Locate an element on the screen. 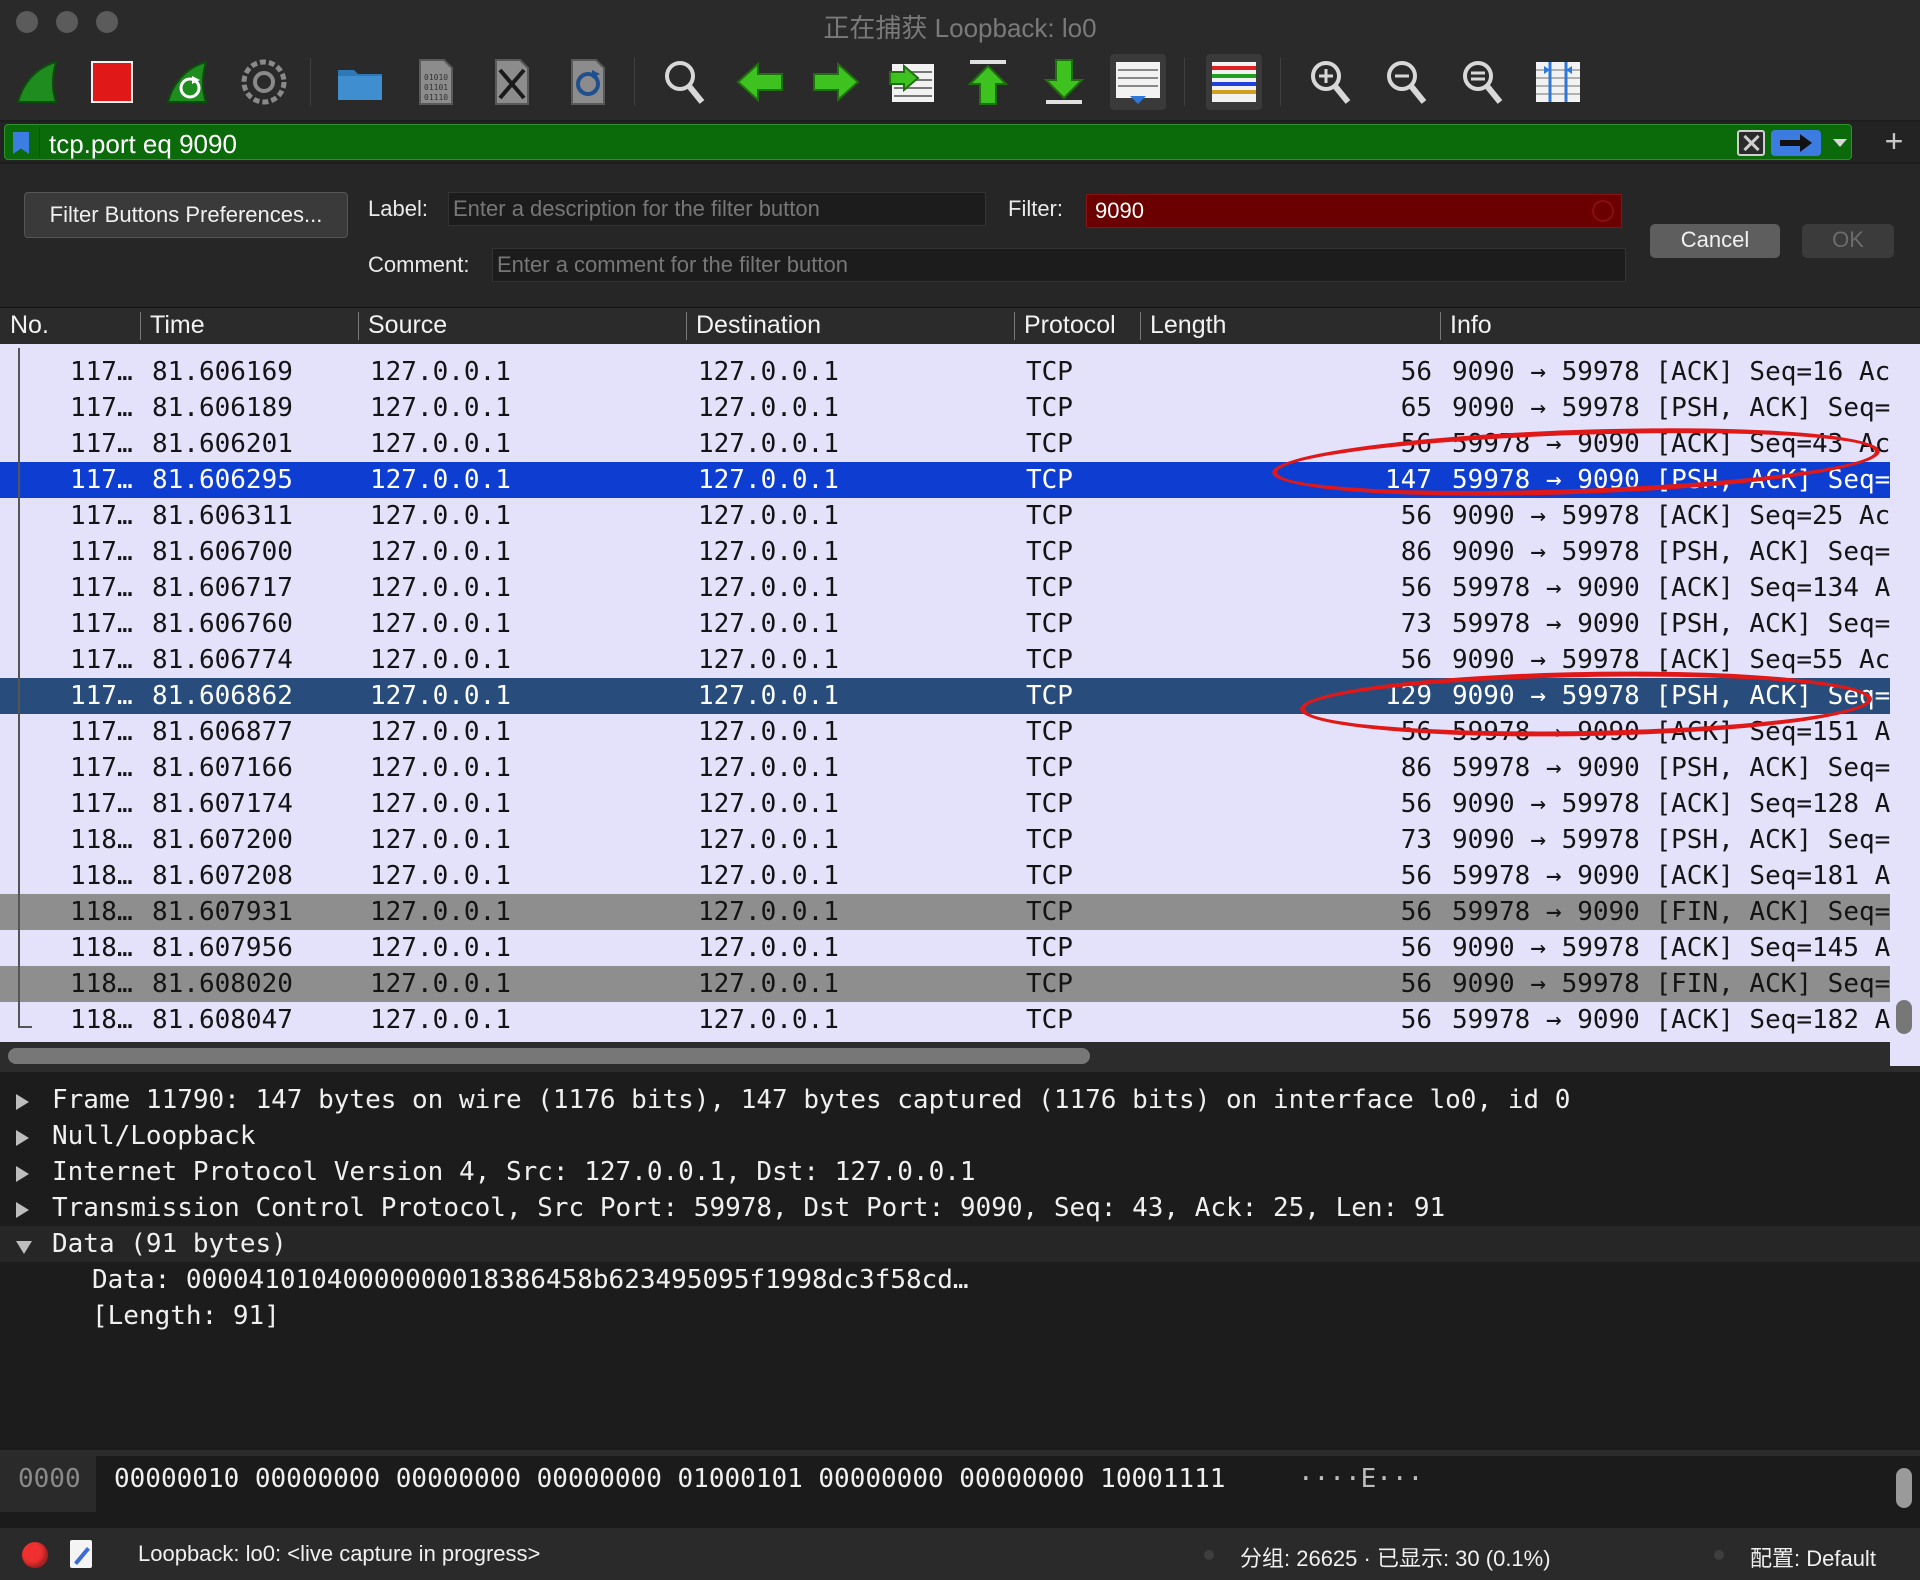 This screenshot has height=1580, width=1920. packet-count-status: 分组: 26625 · 已显示: 30 (0.1%) is located at coordinates (1395, 1558).